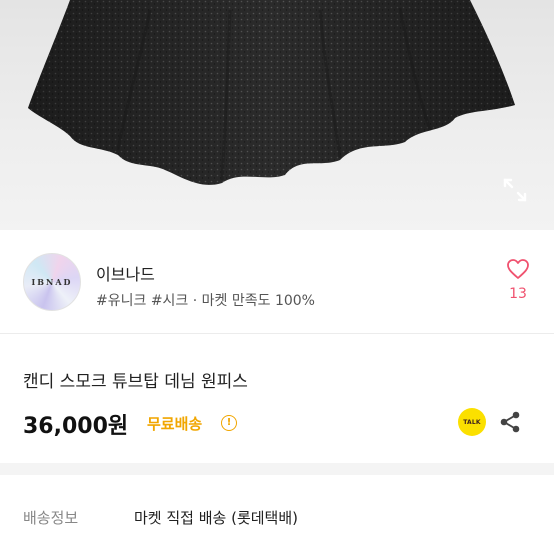 This screenshot has height=554, width=554. I want to click on avatar-logo-text: IBNAD, so click(52, 282).